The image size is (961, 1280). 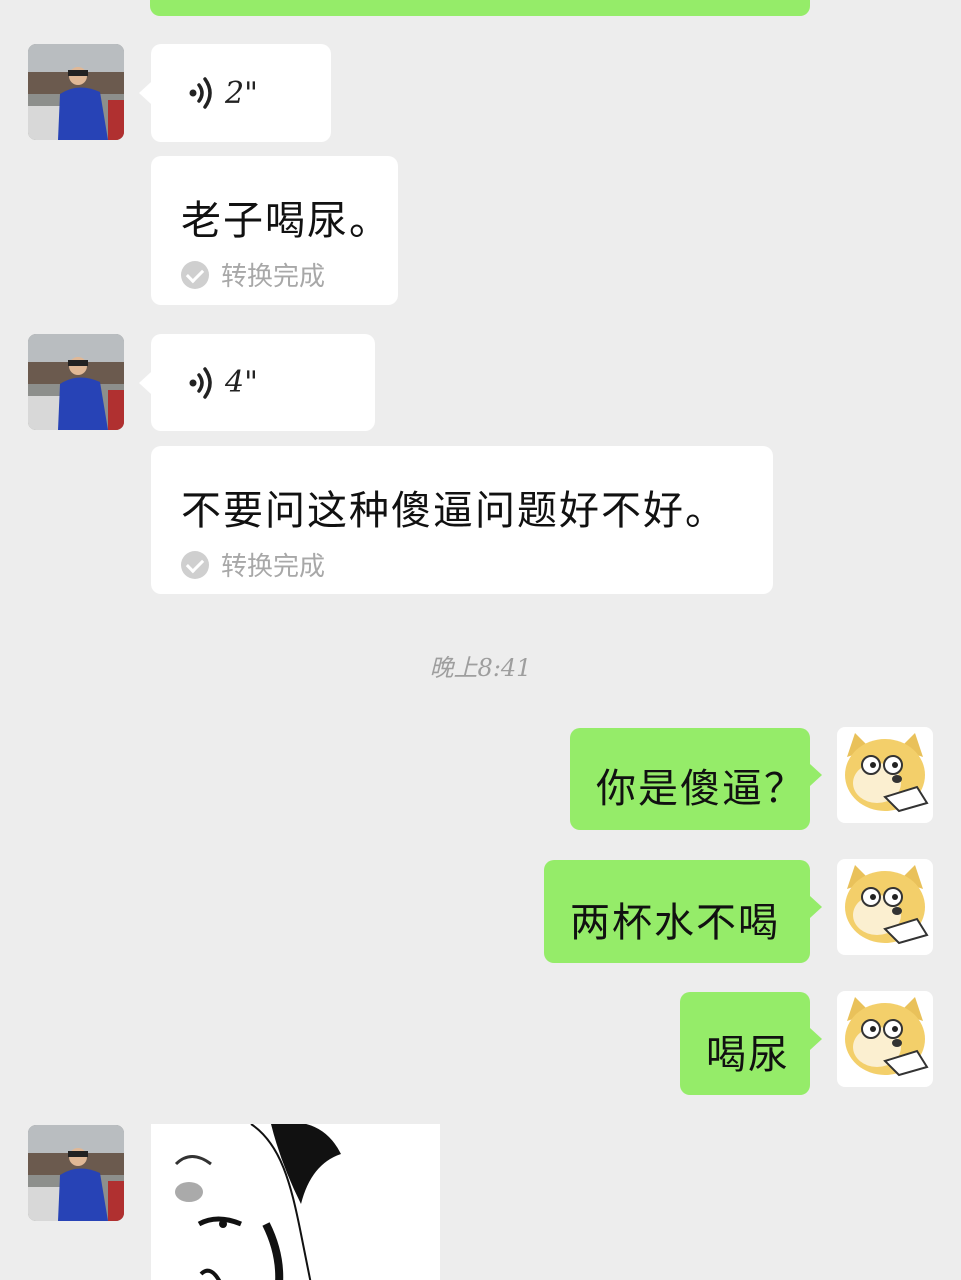 I want to click on outgoing-message-bubble: 你是傻逼？, so click(x=696, y=779).